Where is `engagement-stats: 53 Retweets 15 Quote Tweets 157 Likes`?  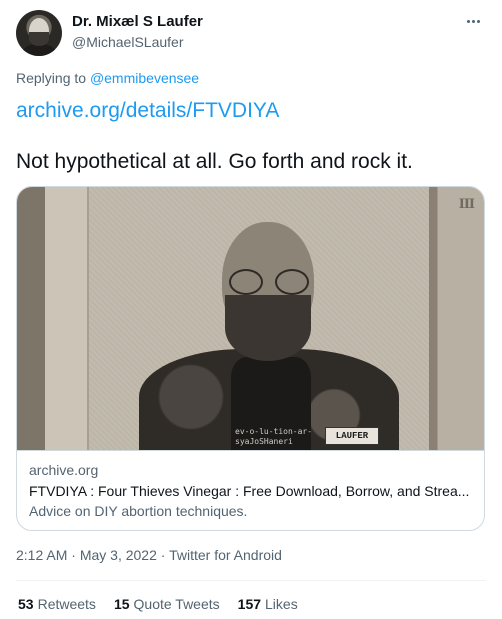 engagement-stats: 53 Retweets 15 Quote Tweets 157 Likes is located at coordinates (158, 604).